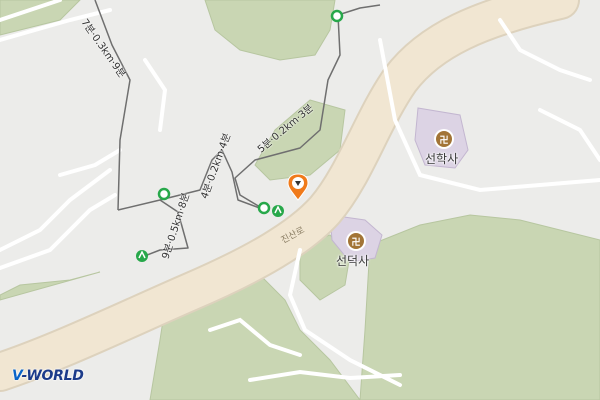 The width and height of the screenshot is (600, 400). I want to click on vworld-logo: V-WORLD, so click(48, 376).